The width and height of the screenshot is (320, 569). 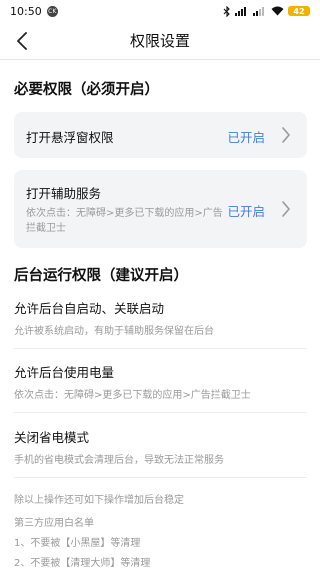 I want to click on page-title: 权限设置, so click(x=159, y=41).